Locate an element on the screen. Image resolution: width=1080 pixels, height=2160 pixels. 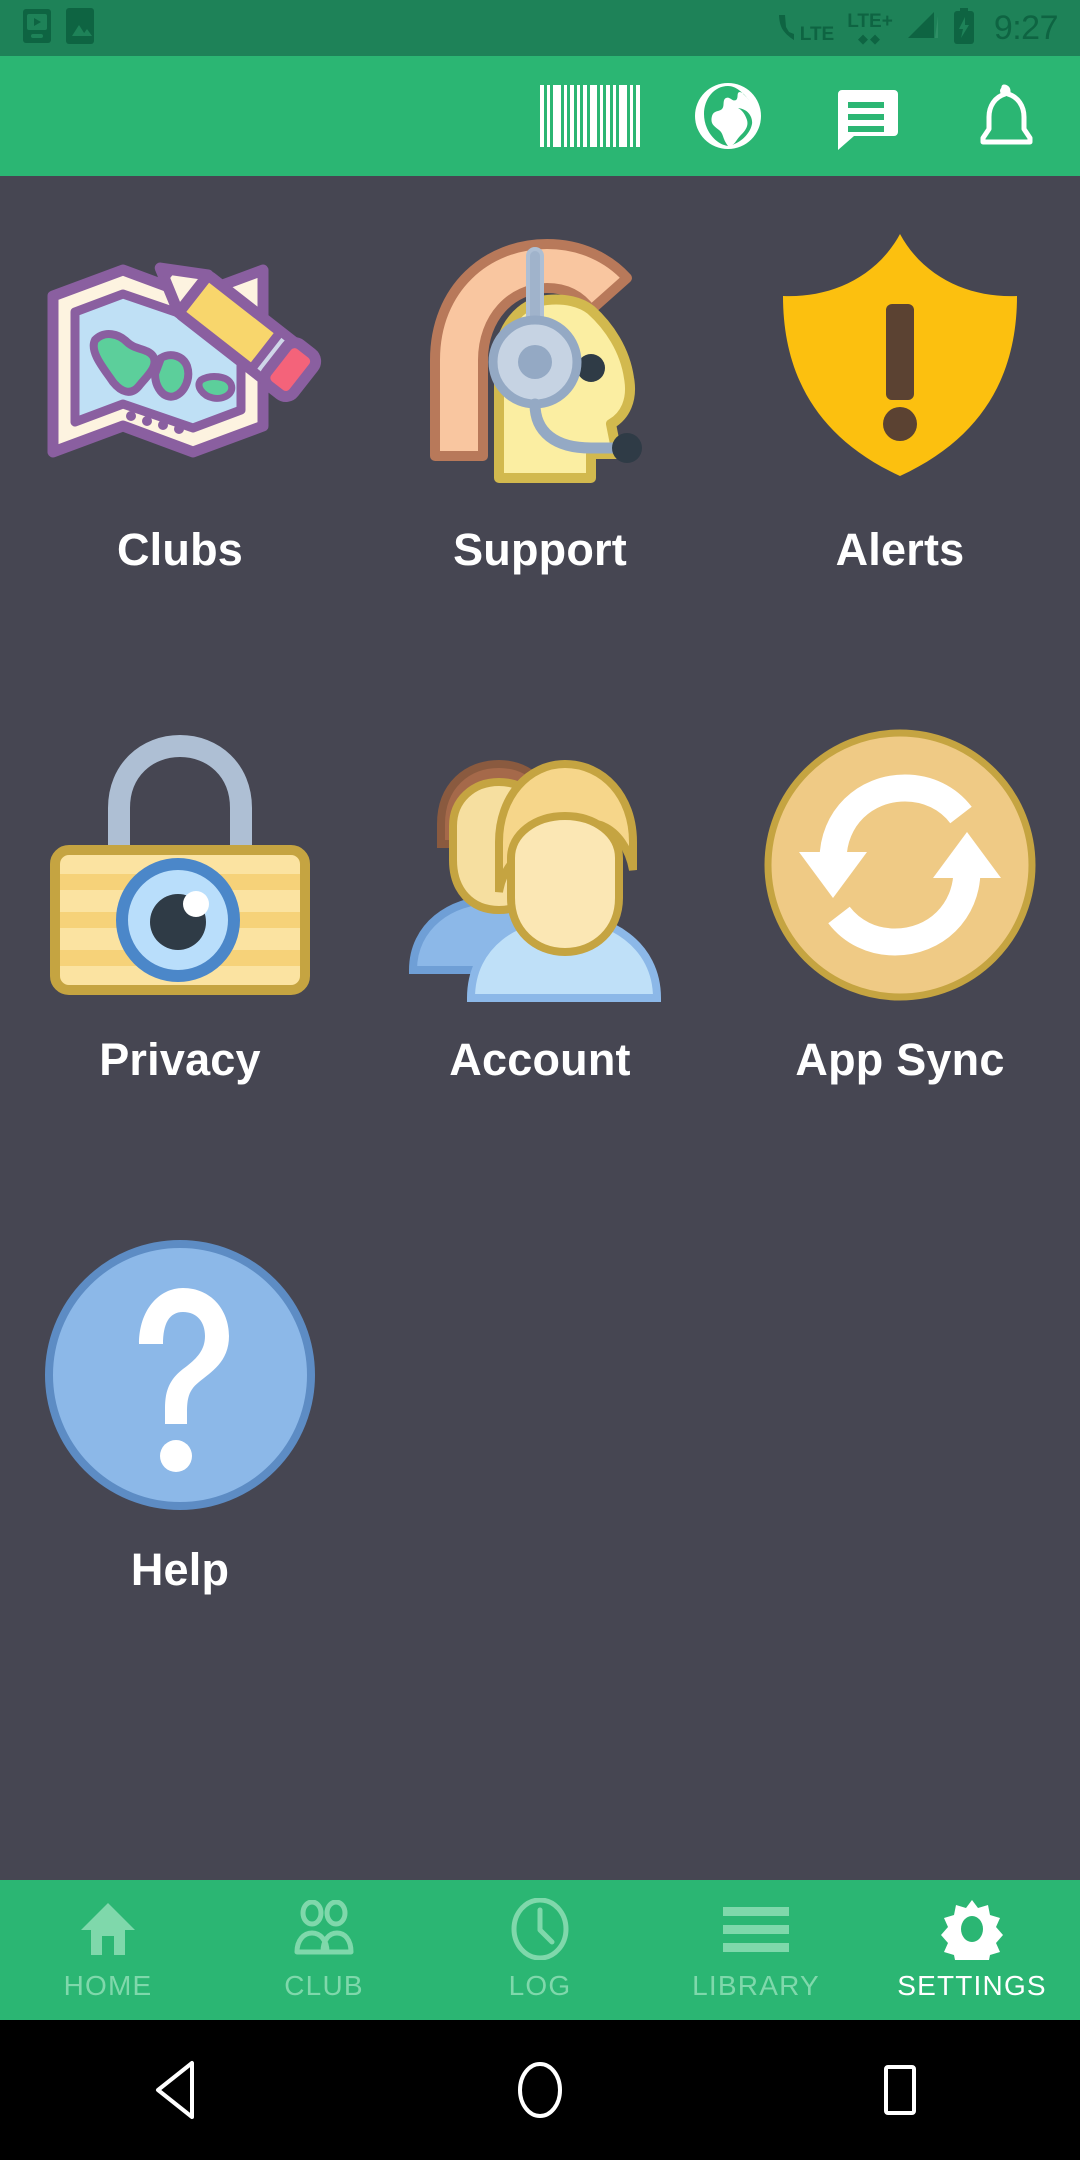
lte-plus-label: LTE+ is located at coordinates (870, 21).